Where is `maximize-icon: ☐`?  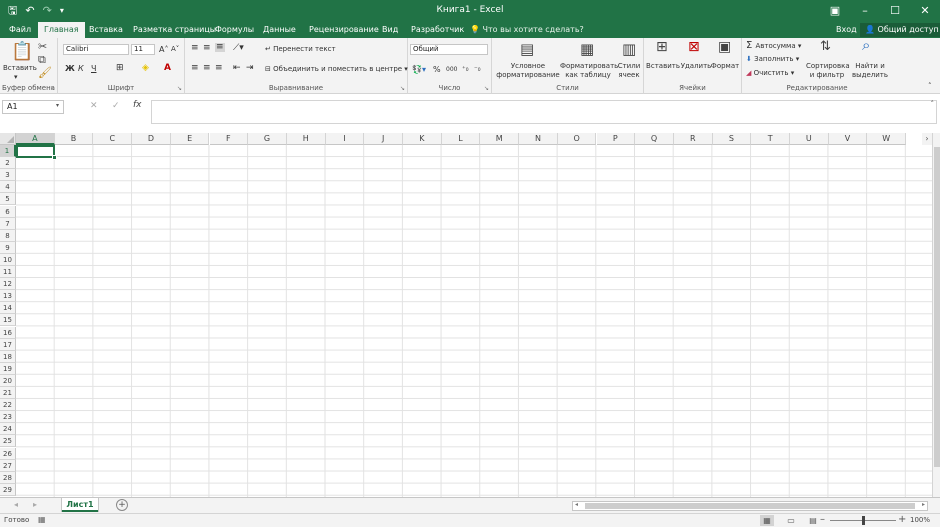
maximize-icon: ☐ is located at coordinates (895, 11).